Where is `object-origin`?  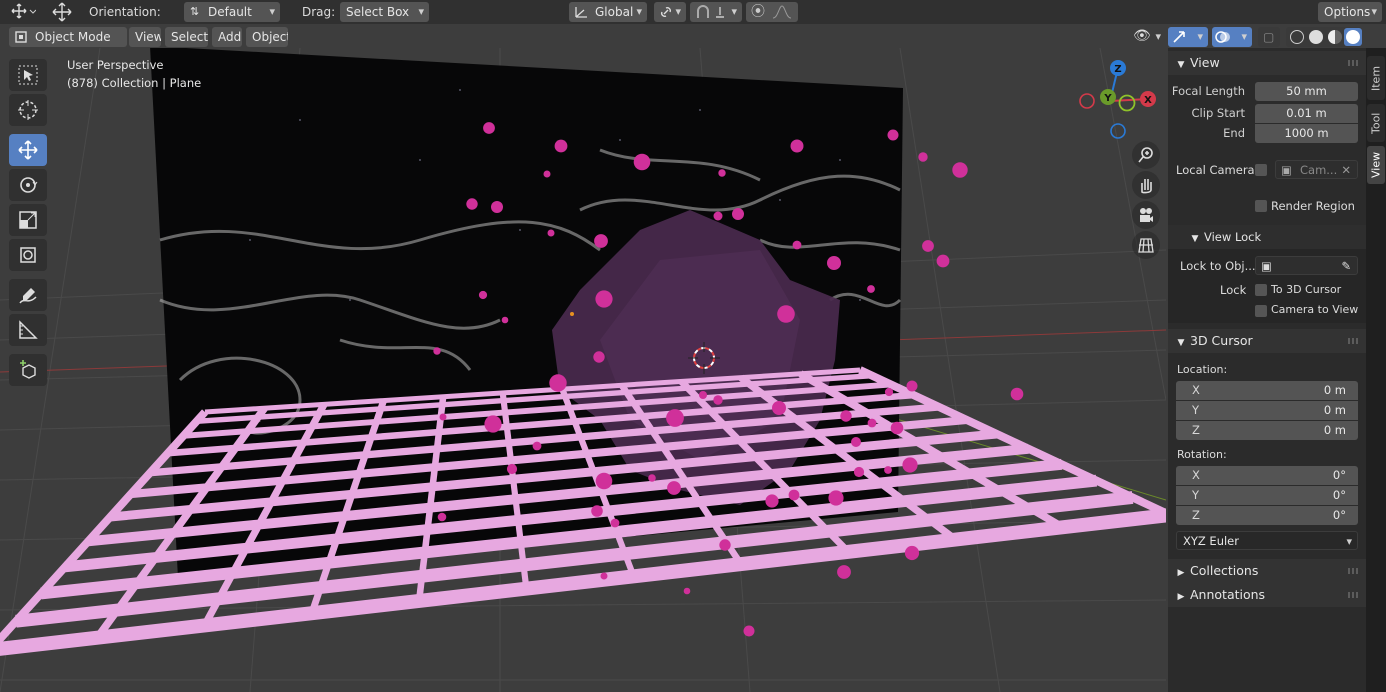 object-origin is located at coordinates (572, 314).